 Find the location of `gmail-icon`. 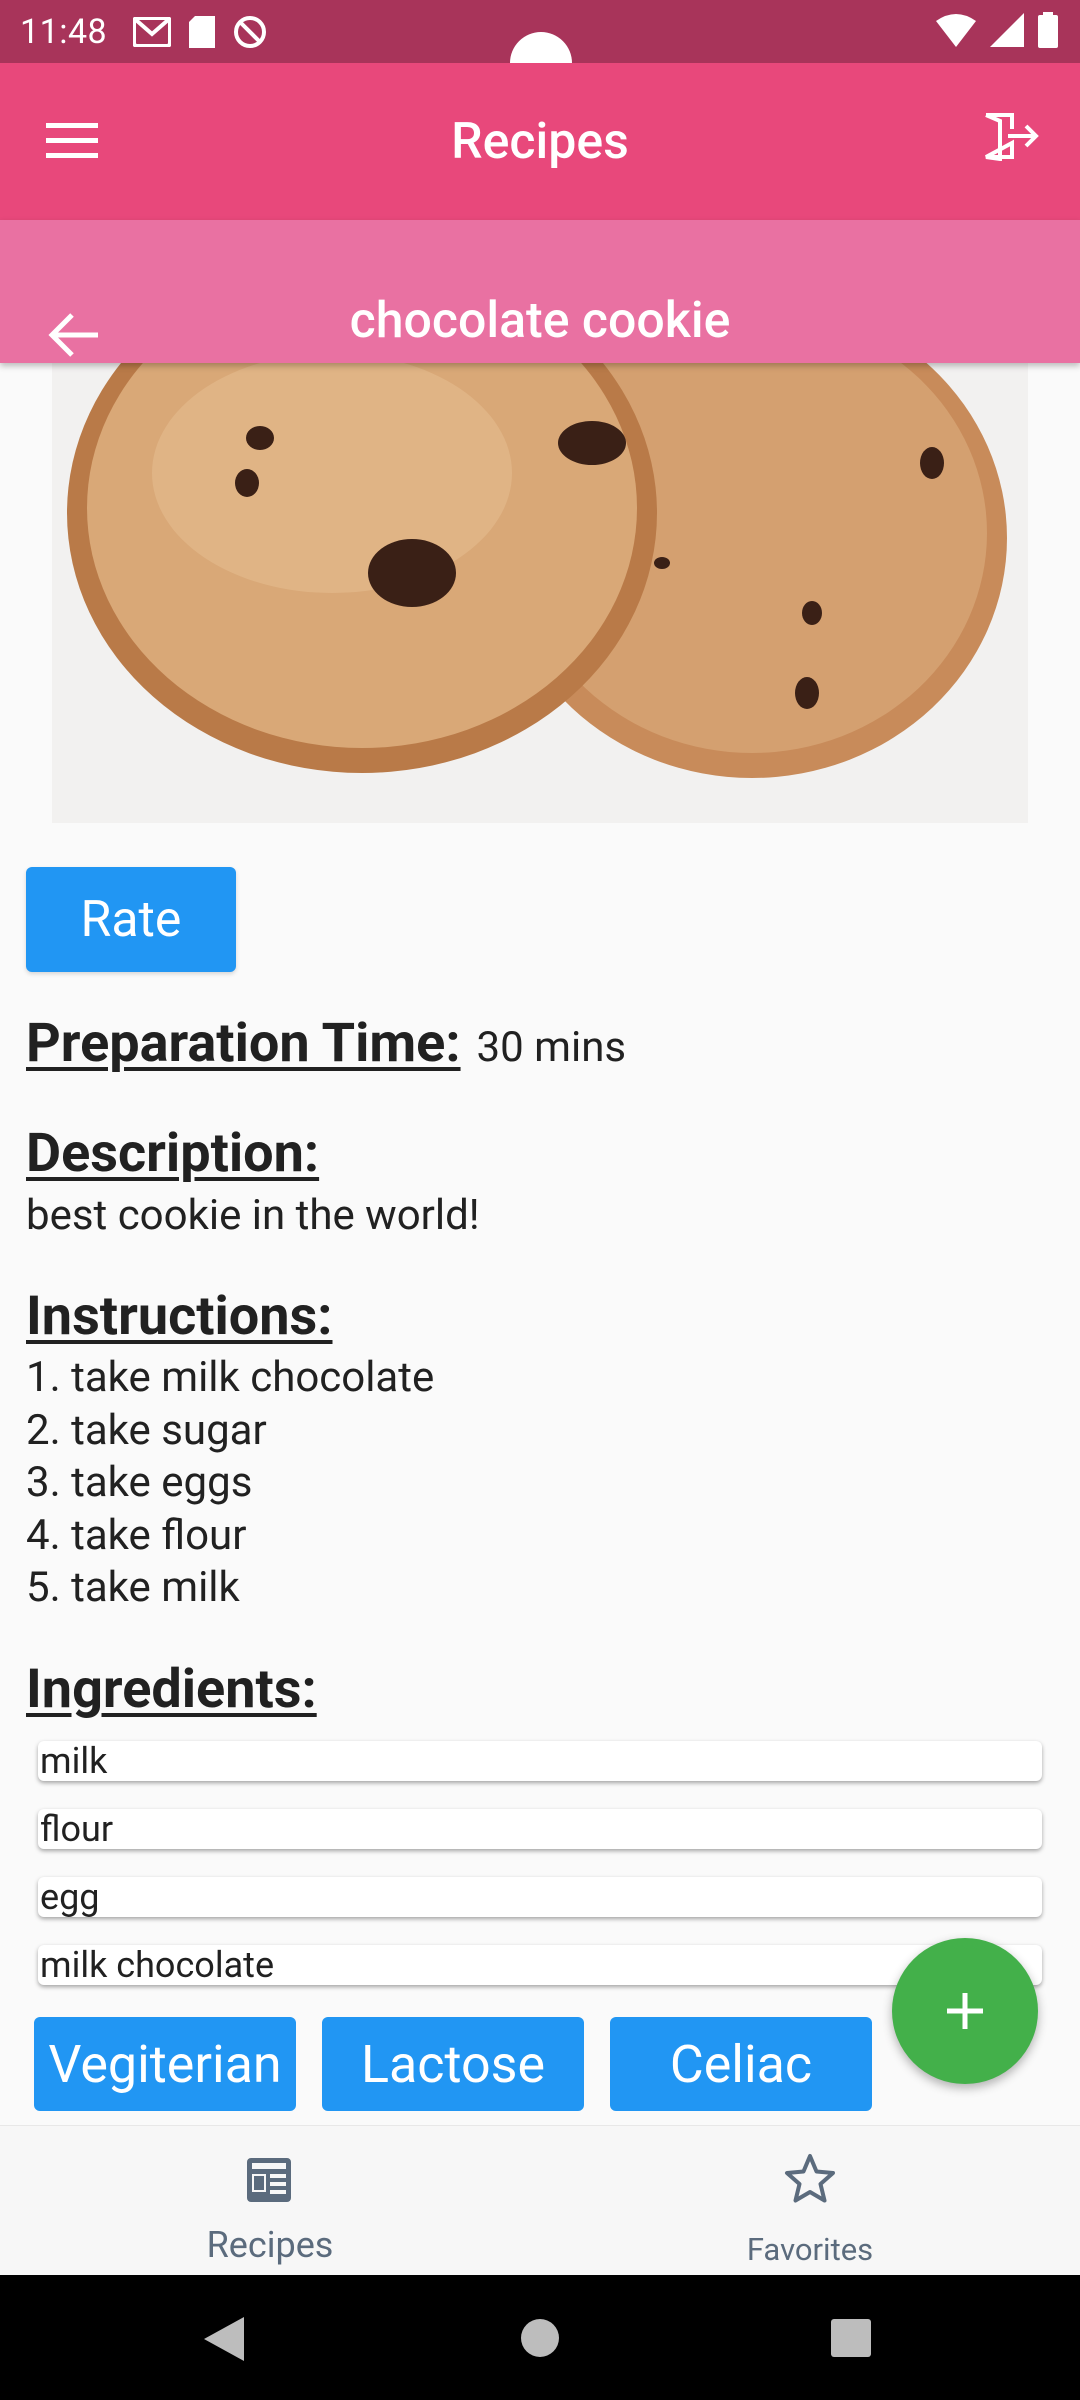

gmail-icon is located at coordinates (152, 31).